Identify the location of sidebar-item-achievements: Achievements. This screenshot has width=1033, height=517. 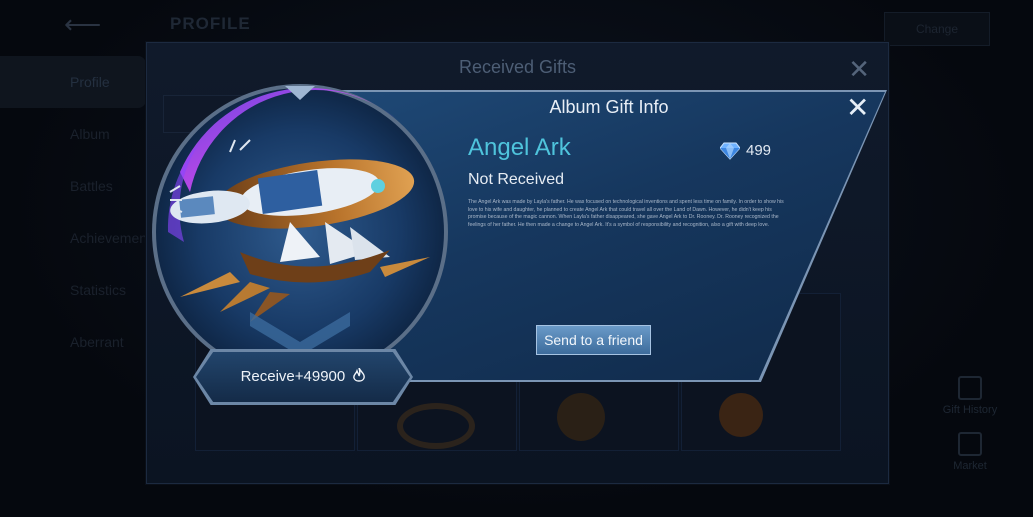
(79, 238).